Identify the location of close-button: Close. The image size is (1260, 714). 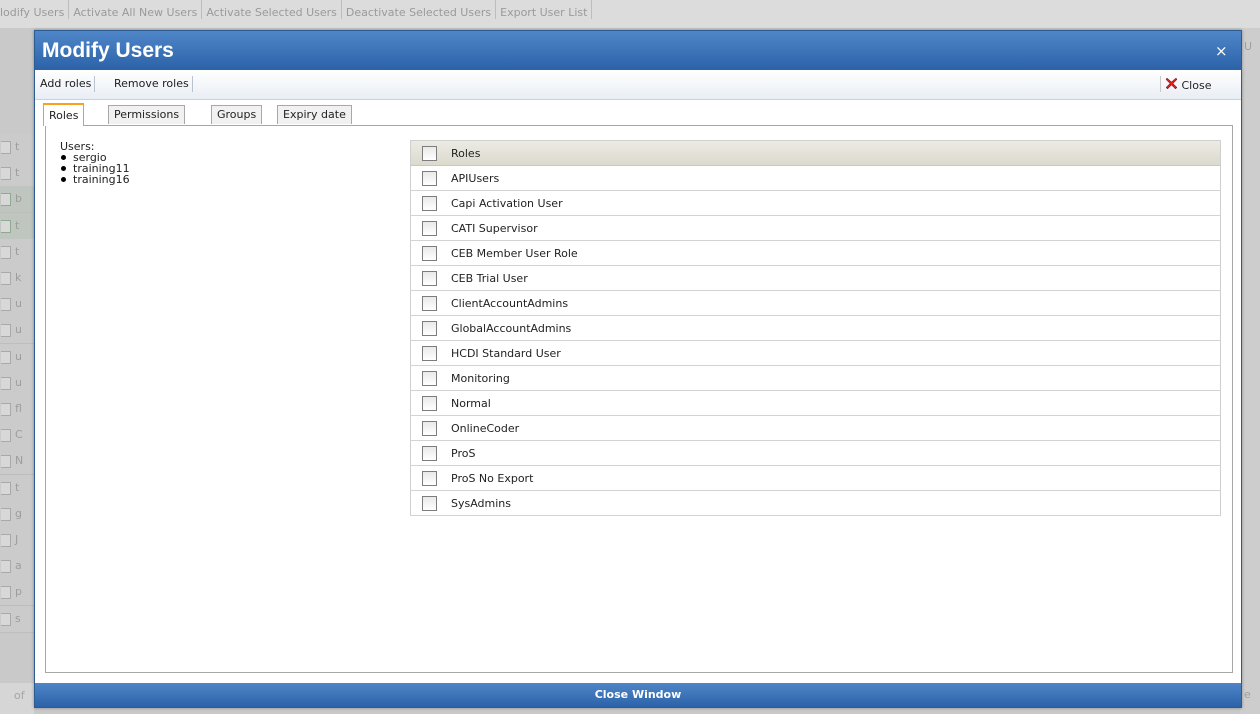
(1185, 84).